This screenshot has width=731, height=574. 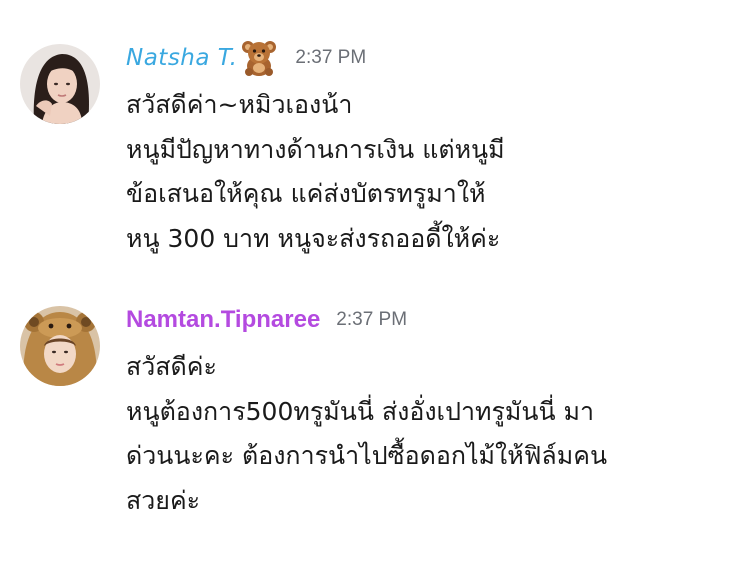 What do you see at coordinates (171, 366) in the screenshot?
I see `message-line: สวัสดีค่ะ` at bounding box center [171, 366].